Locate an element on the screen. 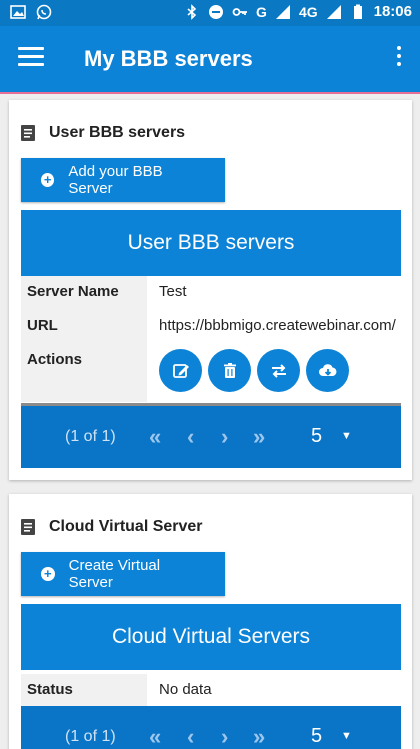  table-row: URL https://bbbmigo.createwebinar.com/ is located at coordinates (211, 327).